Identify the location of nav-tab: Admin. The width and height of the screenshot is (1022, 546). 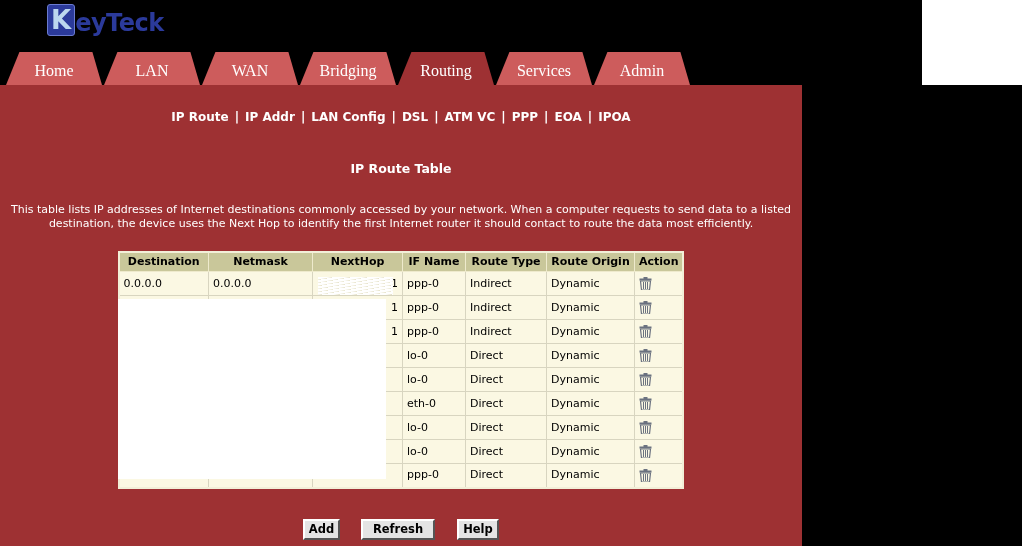
(642, 68).